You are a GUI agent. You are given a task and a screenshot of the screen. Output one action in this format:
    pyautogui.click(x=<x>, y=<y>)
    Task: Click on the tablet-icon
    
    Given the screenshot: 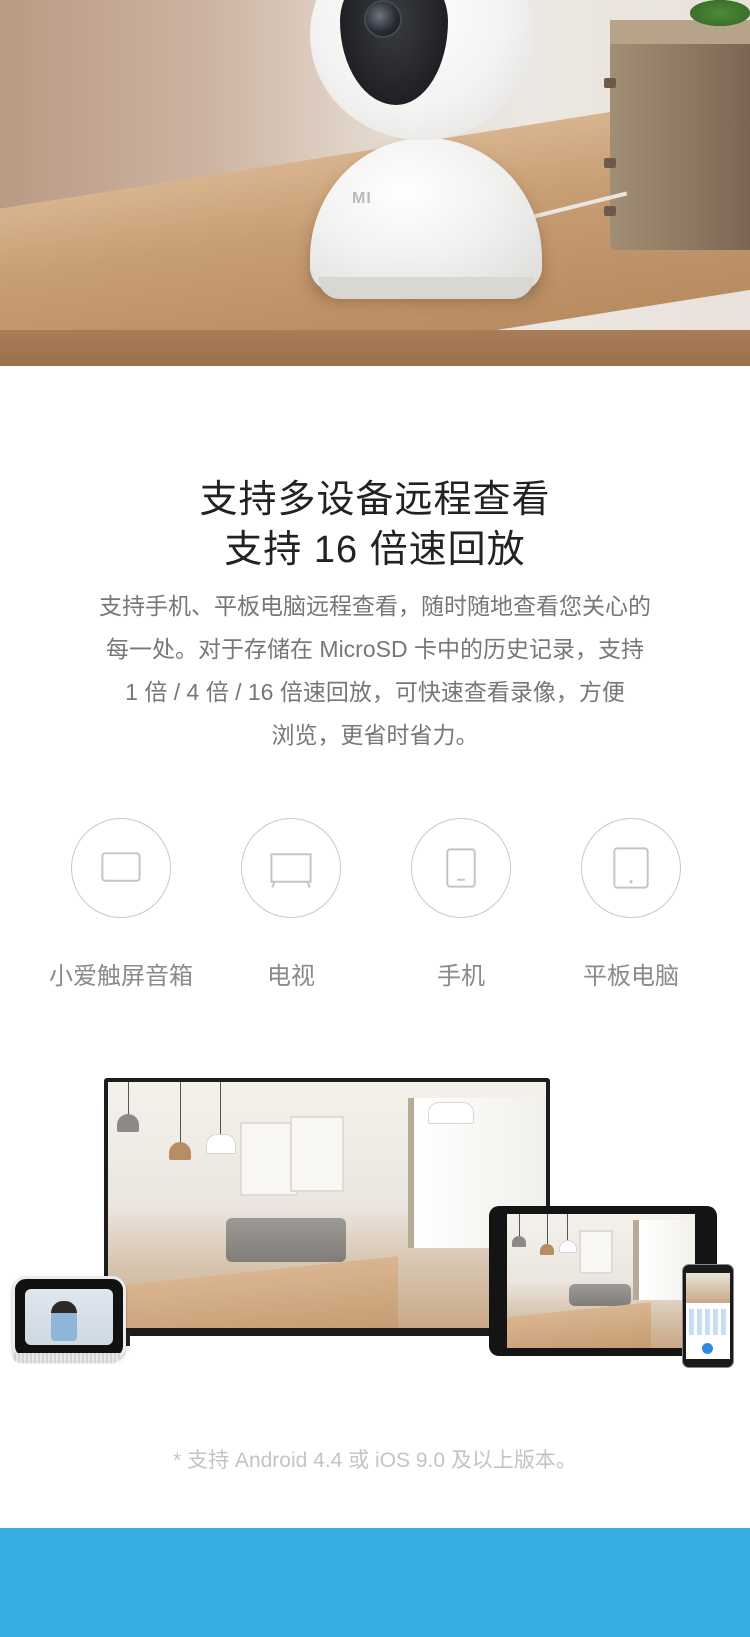 What is the action you would take?
    pyautogui.click(x=631, y=868)
    